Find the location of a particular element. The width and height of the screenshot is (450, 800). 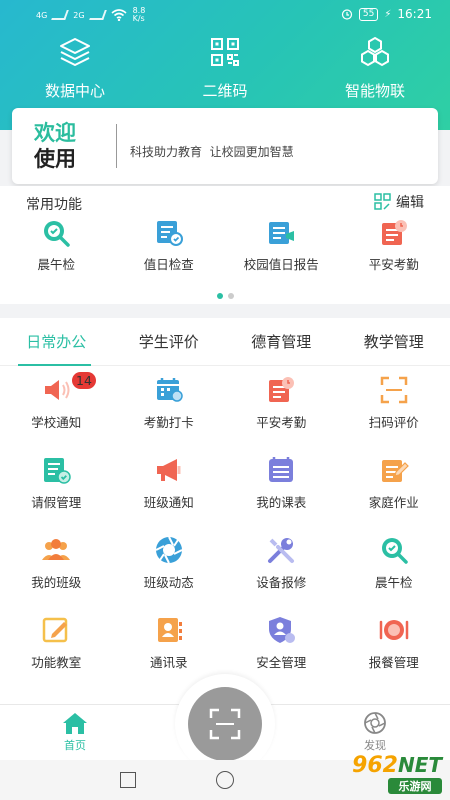

grid-item-function-classroom: 功能教室 is located at coordinates (56, 650).